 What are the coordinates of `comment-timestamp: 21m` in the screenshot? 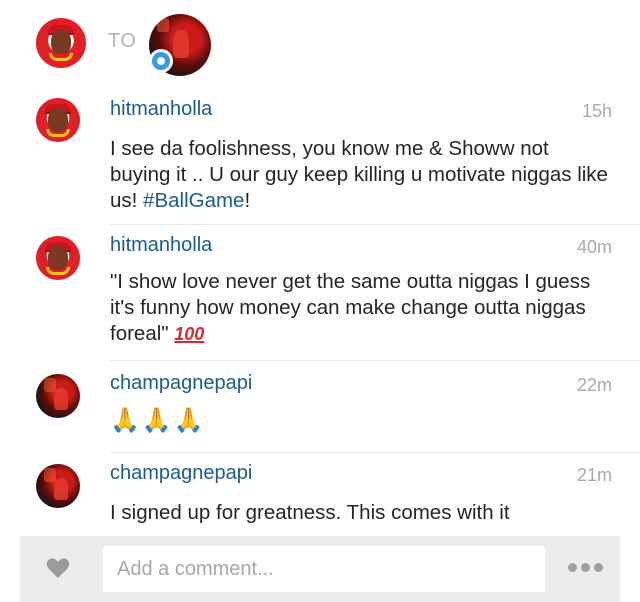 It's located at (594, 475).